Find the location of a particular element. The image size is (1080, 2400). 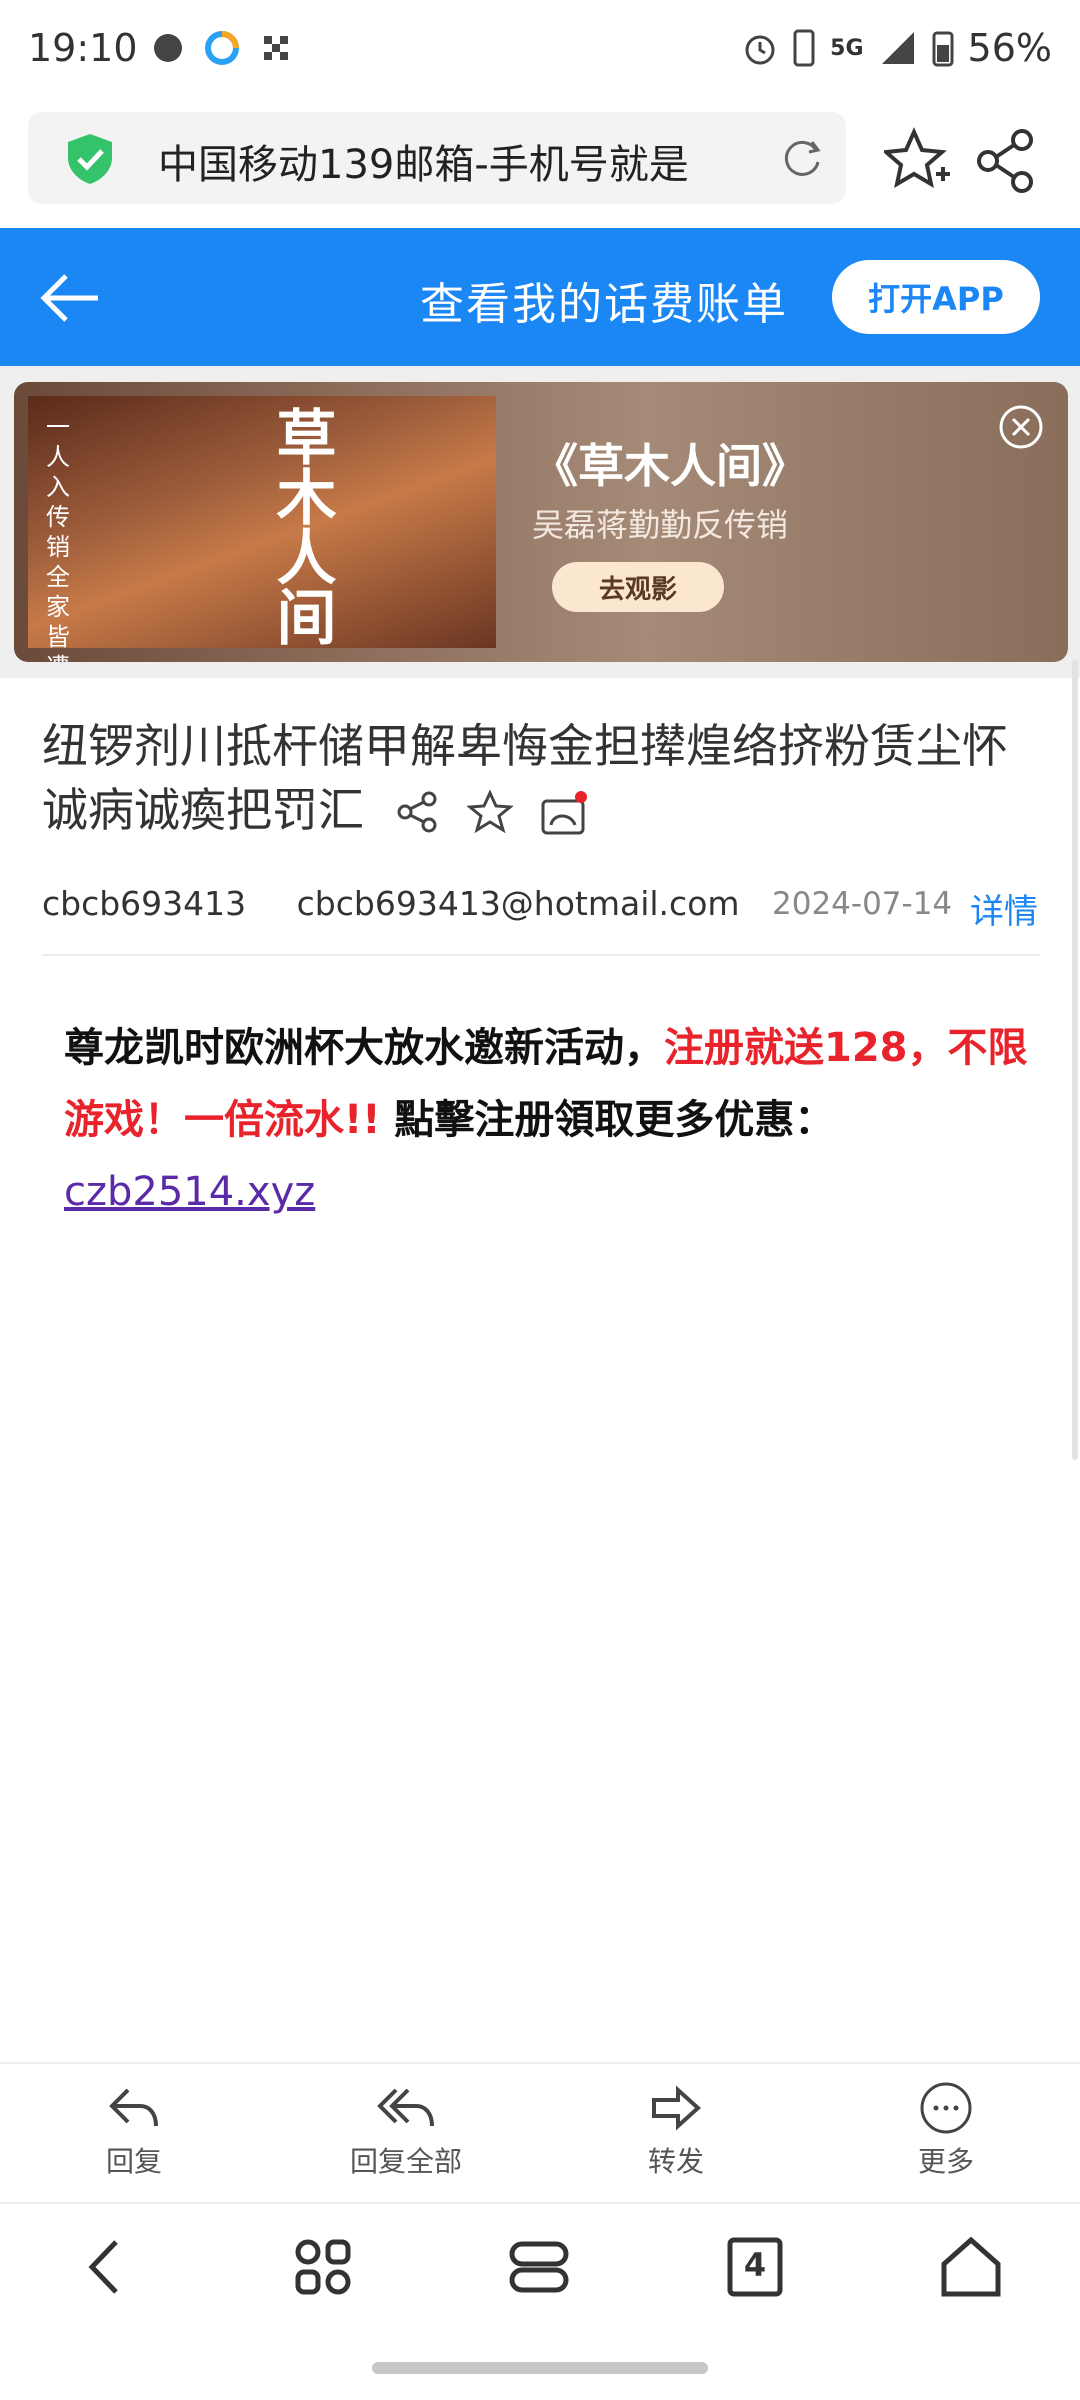

poster-title: 草木人间 is located at coordinates (301, 526).